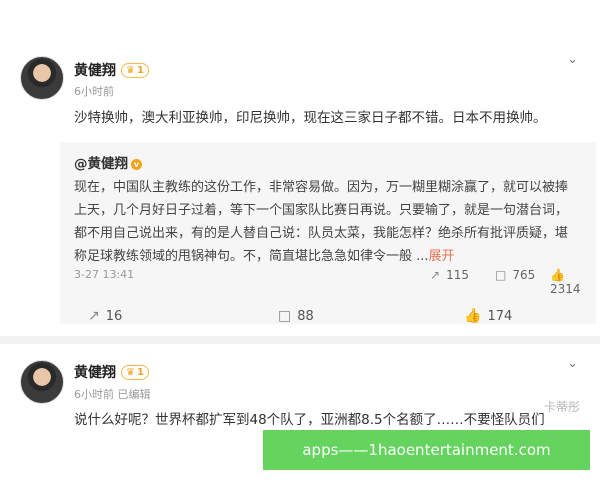 The height and width of the screenshot is (480, 600). I want to click on action-bar: ↗ 16 □ 88 👍 174, so click(300, 320).